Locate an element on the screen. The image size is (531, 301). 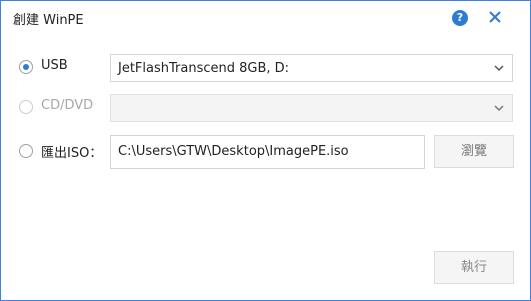
cd-dvd-radio-label: CD/DVD is located at coordinates (67, 105).